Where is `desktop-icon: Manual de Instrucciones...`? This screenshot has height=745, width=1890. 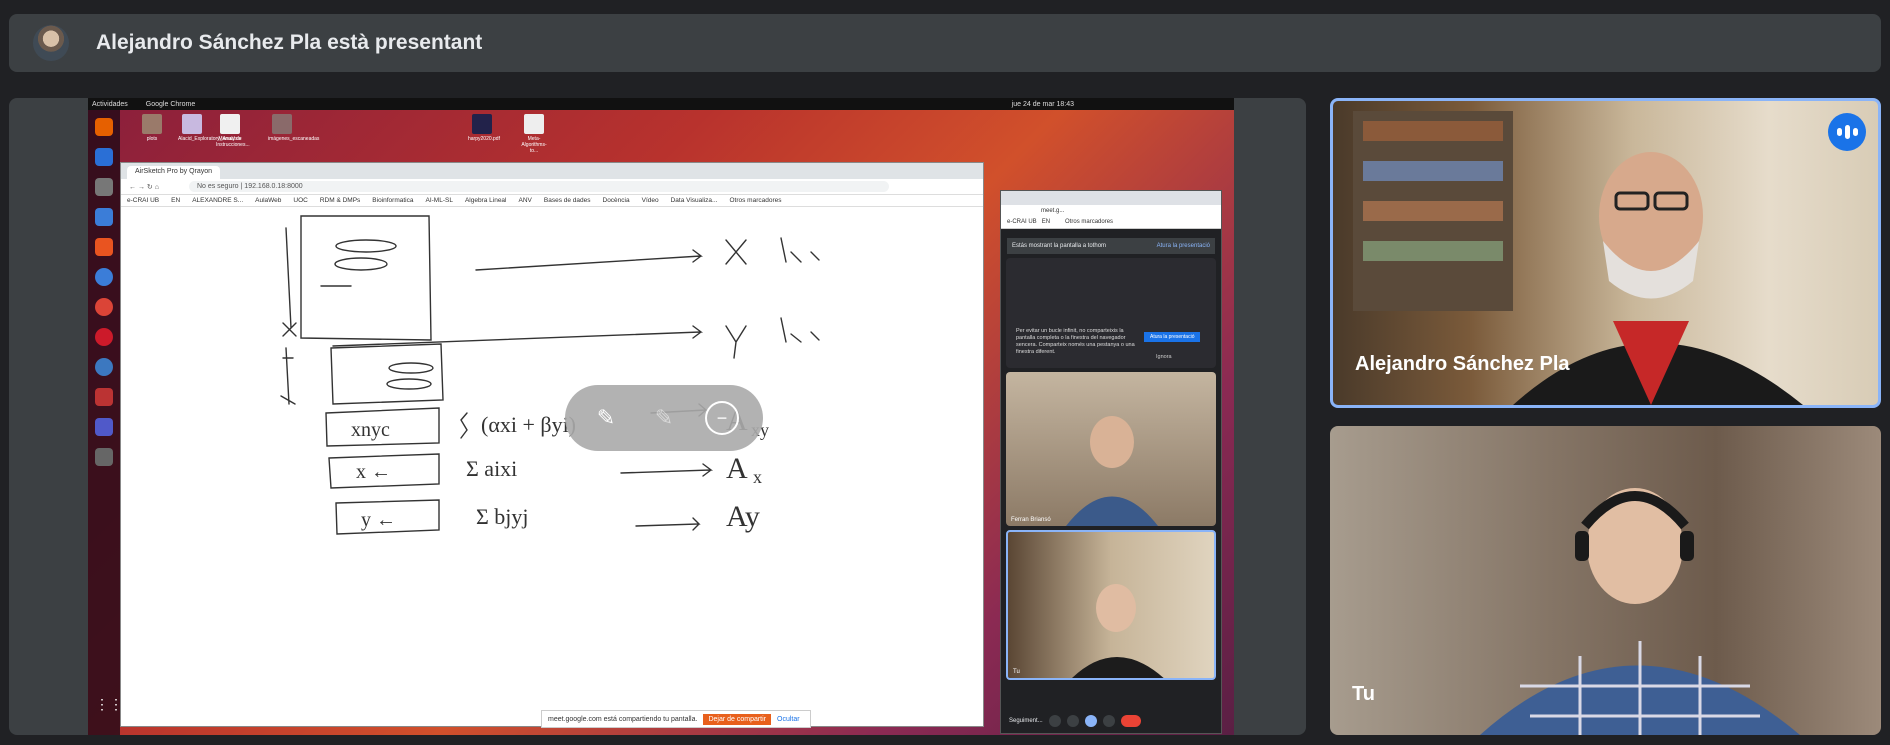 desktop-icon: Manual de Instrucciones... is located at coordinates (233, 131).